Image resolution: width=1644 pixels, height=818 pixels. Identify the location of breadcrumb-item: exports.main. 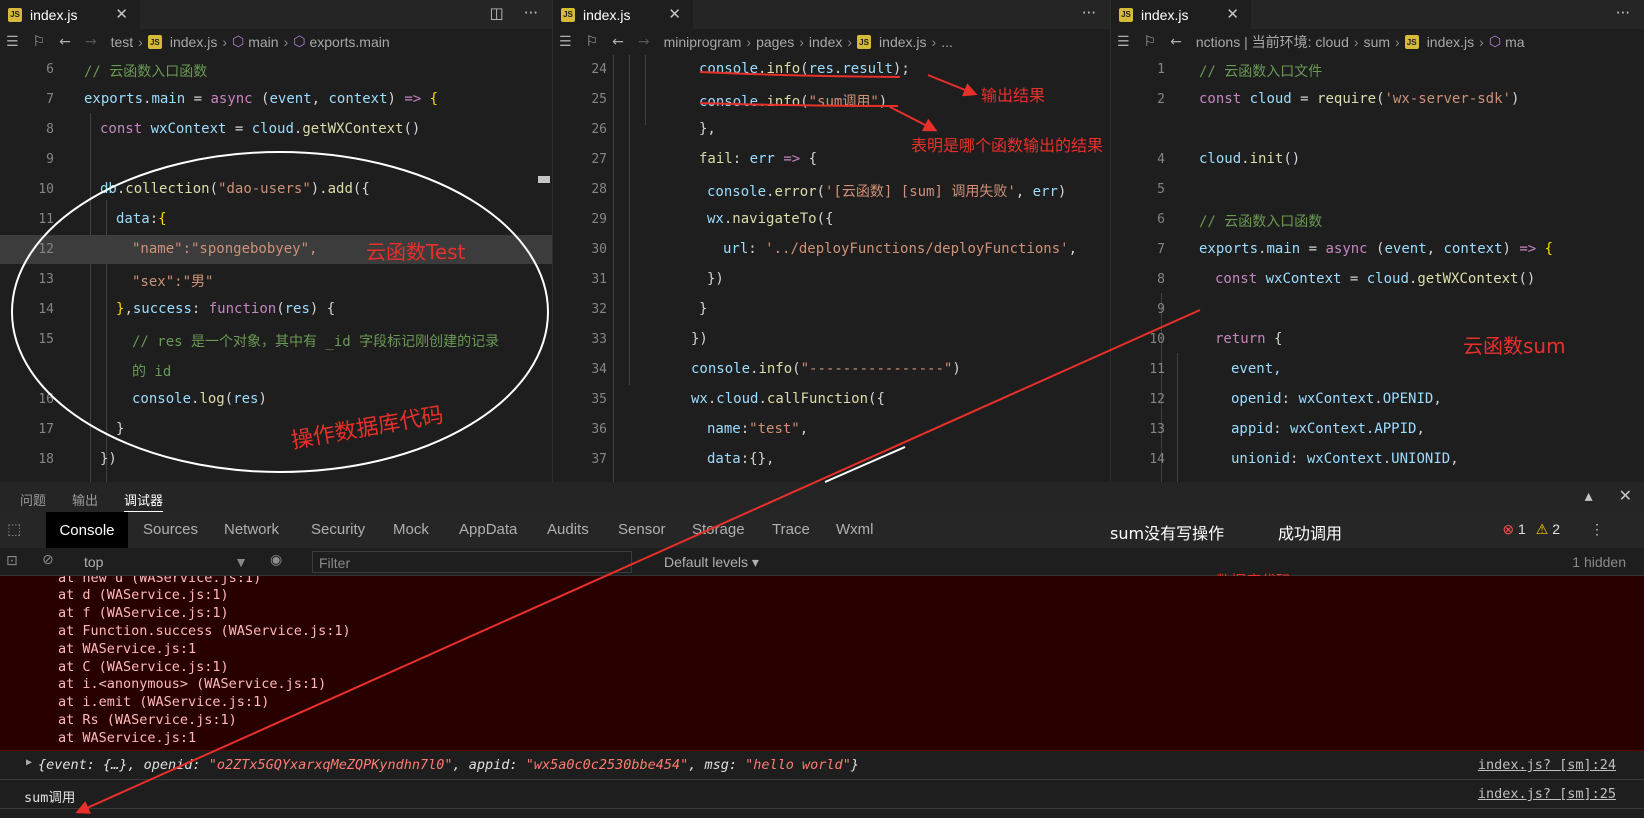
(349, 42).